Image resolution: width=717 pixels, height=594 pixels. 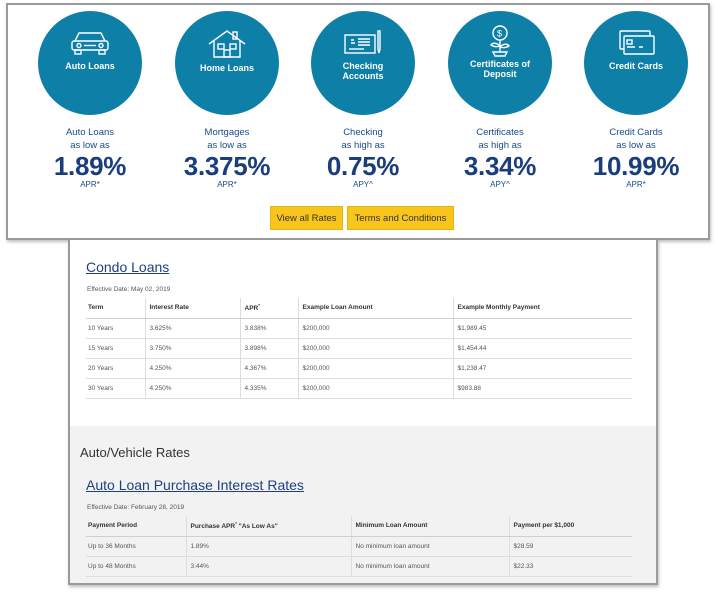 I want to click on column-header: Purchase APR* "As Low As", so click(x=268, y=526).